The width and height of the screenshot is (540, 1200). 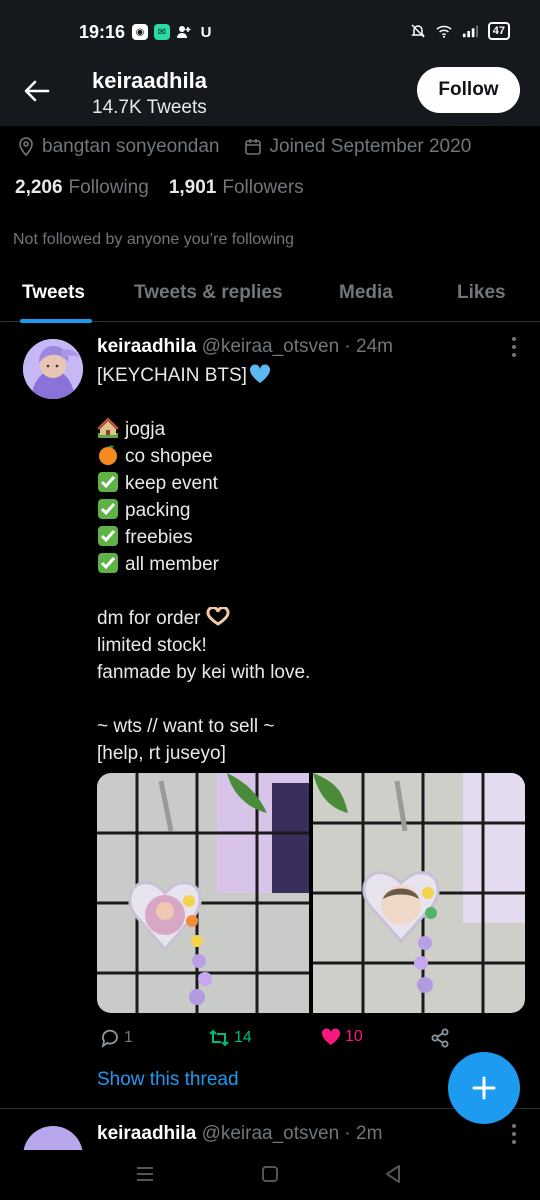 I want to click on tab-tweets-replies: Tweets & replies, so click(x=208, y=293).